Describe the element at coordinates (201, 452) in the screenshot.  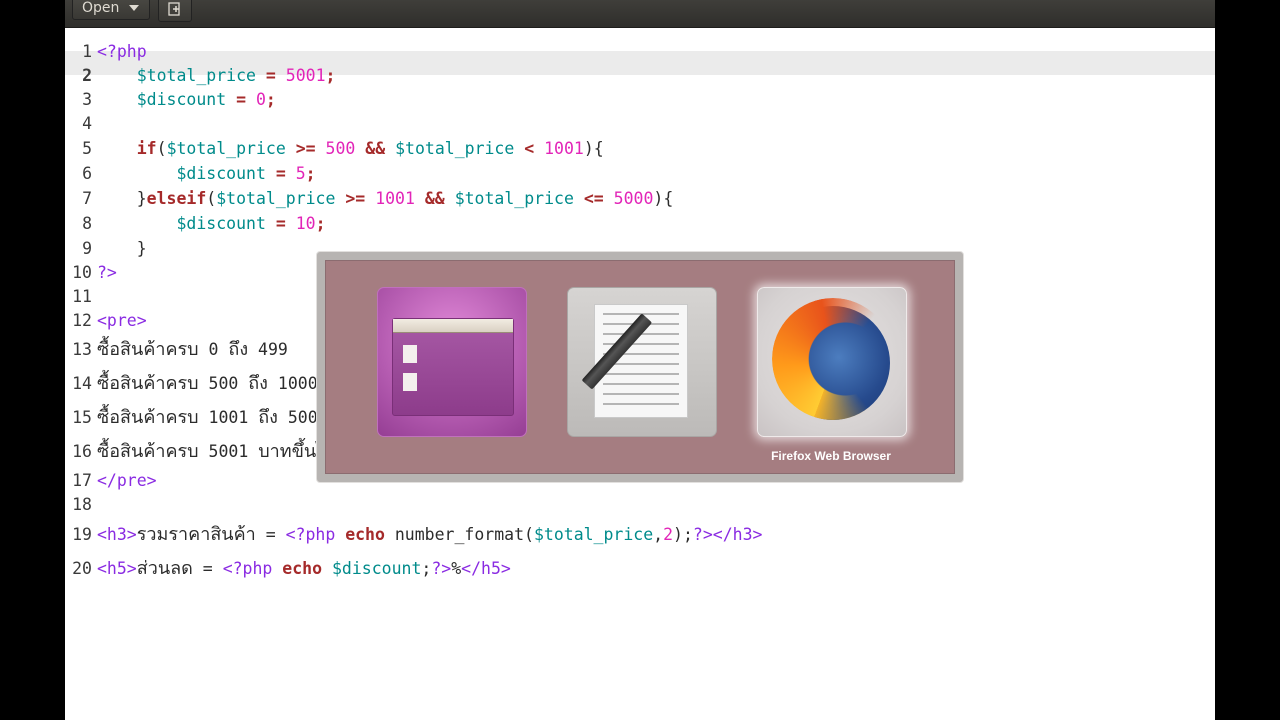
I see `code-line: 16 ซื้อสินค้าครบ 5001 บาทขึ้นไป` at that location.